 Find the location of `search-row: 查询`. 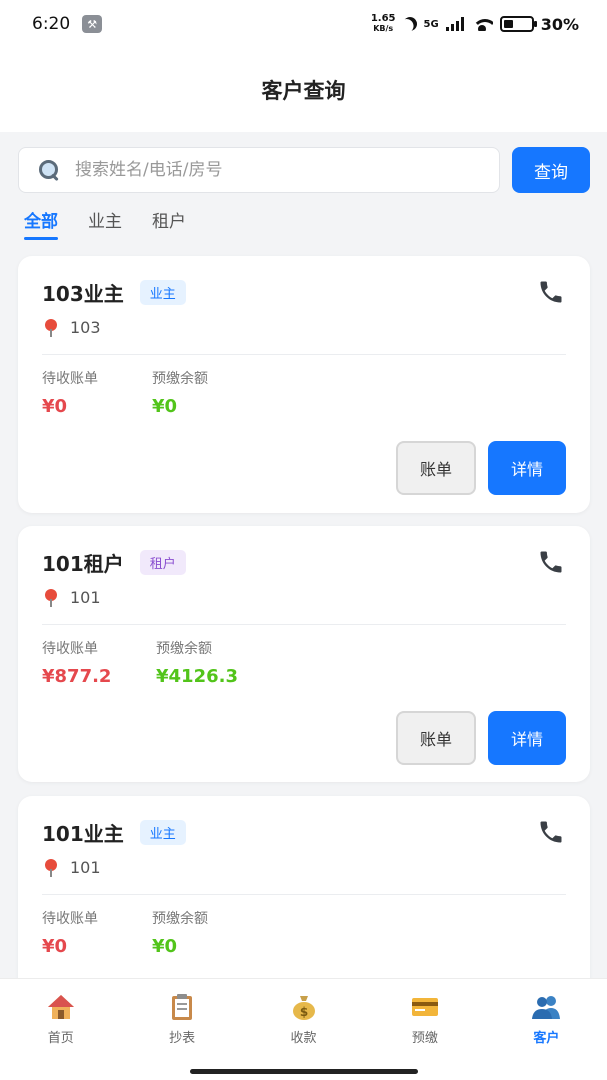

search-row: 查询 is located at coordinates (304, 170).